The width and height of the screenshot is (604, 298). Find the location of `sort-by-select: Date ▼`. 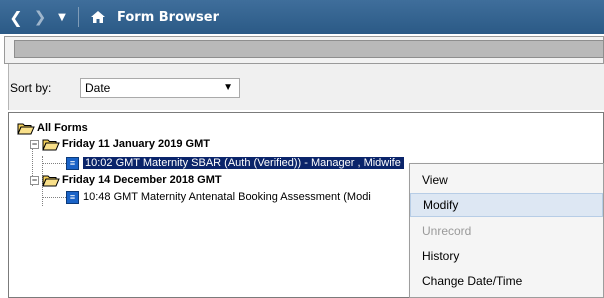

sort-by-select: Date ▼ is located at coordinates (160, 88).